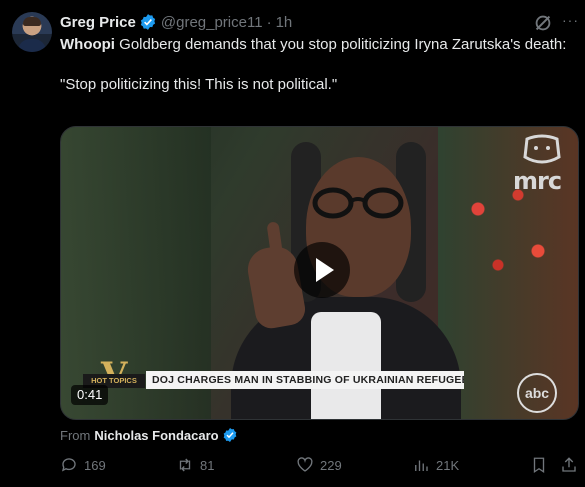 The width and height of the screenshot is (585, 487). What do you see at coordinates (346, 365) in the screenshot?
I see `subject-shirt` at bounding box center [346, 365].